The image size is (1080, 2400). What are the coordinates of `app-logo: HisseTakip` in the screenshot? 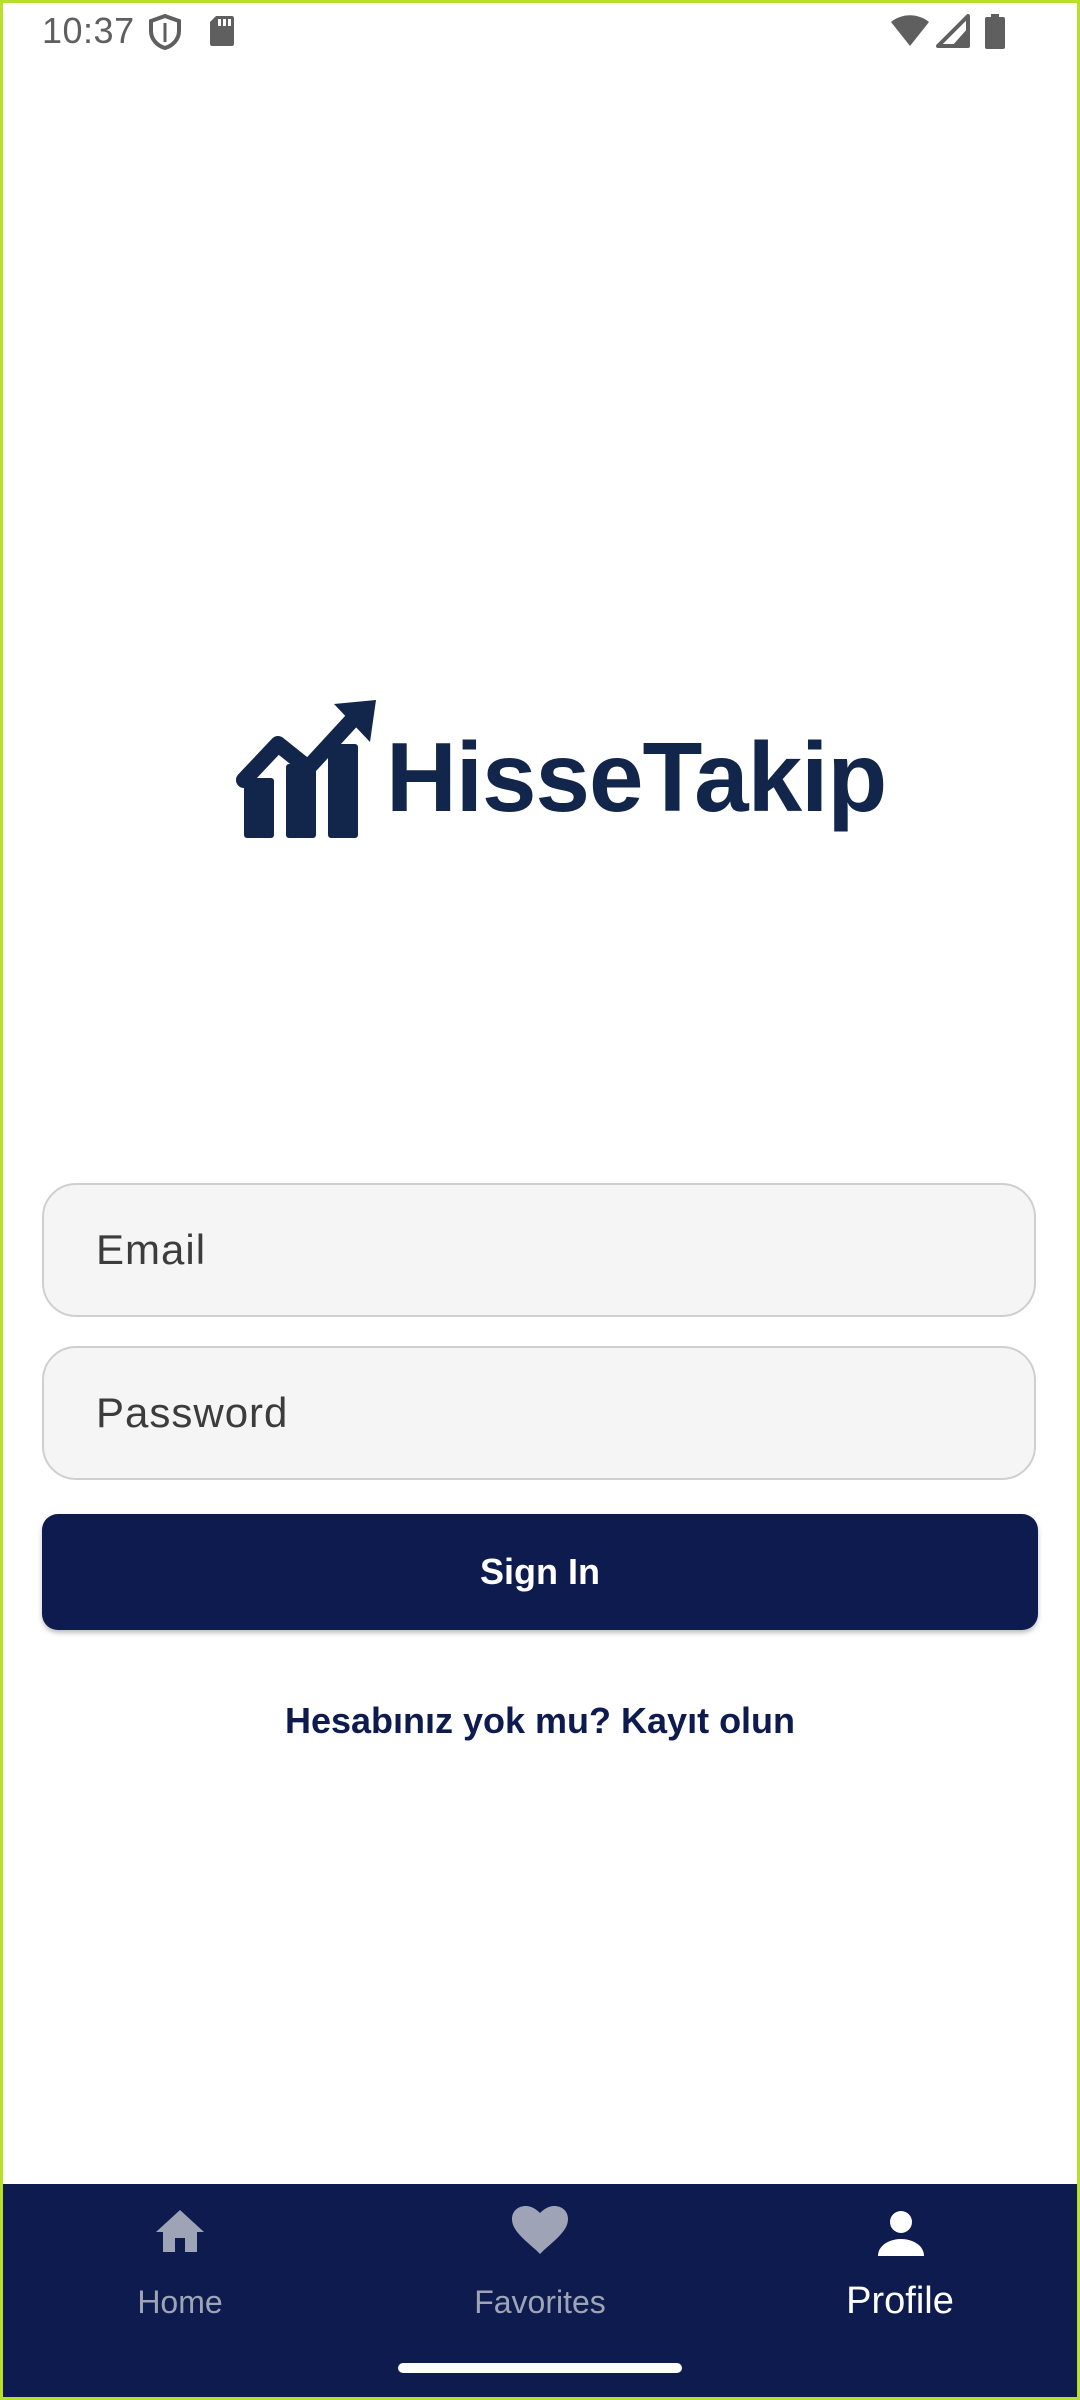 It's located at (561, 773).